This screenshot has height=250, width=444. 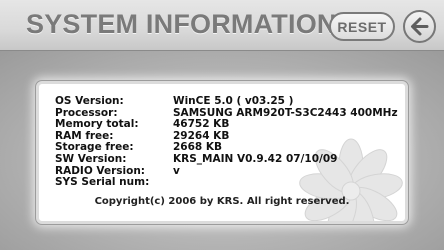 I want to click on info-row-os-version: OS Version: WinCE 5.0 ( v03.25 ), so click(x=226, y=101).